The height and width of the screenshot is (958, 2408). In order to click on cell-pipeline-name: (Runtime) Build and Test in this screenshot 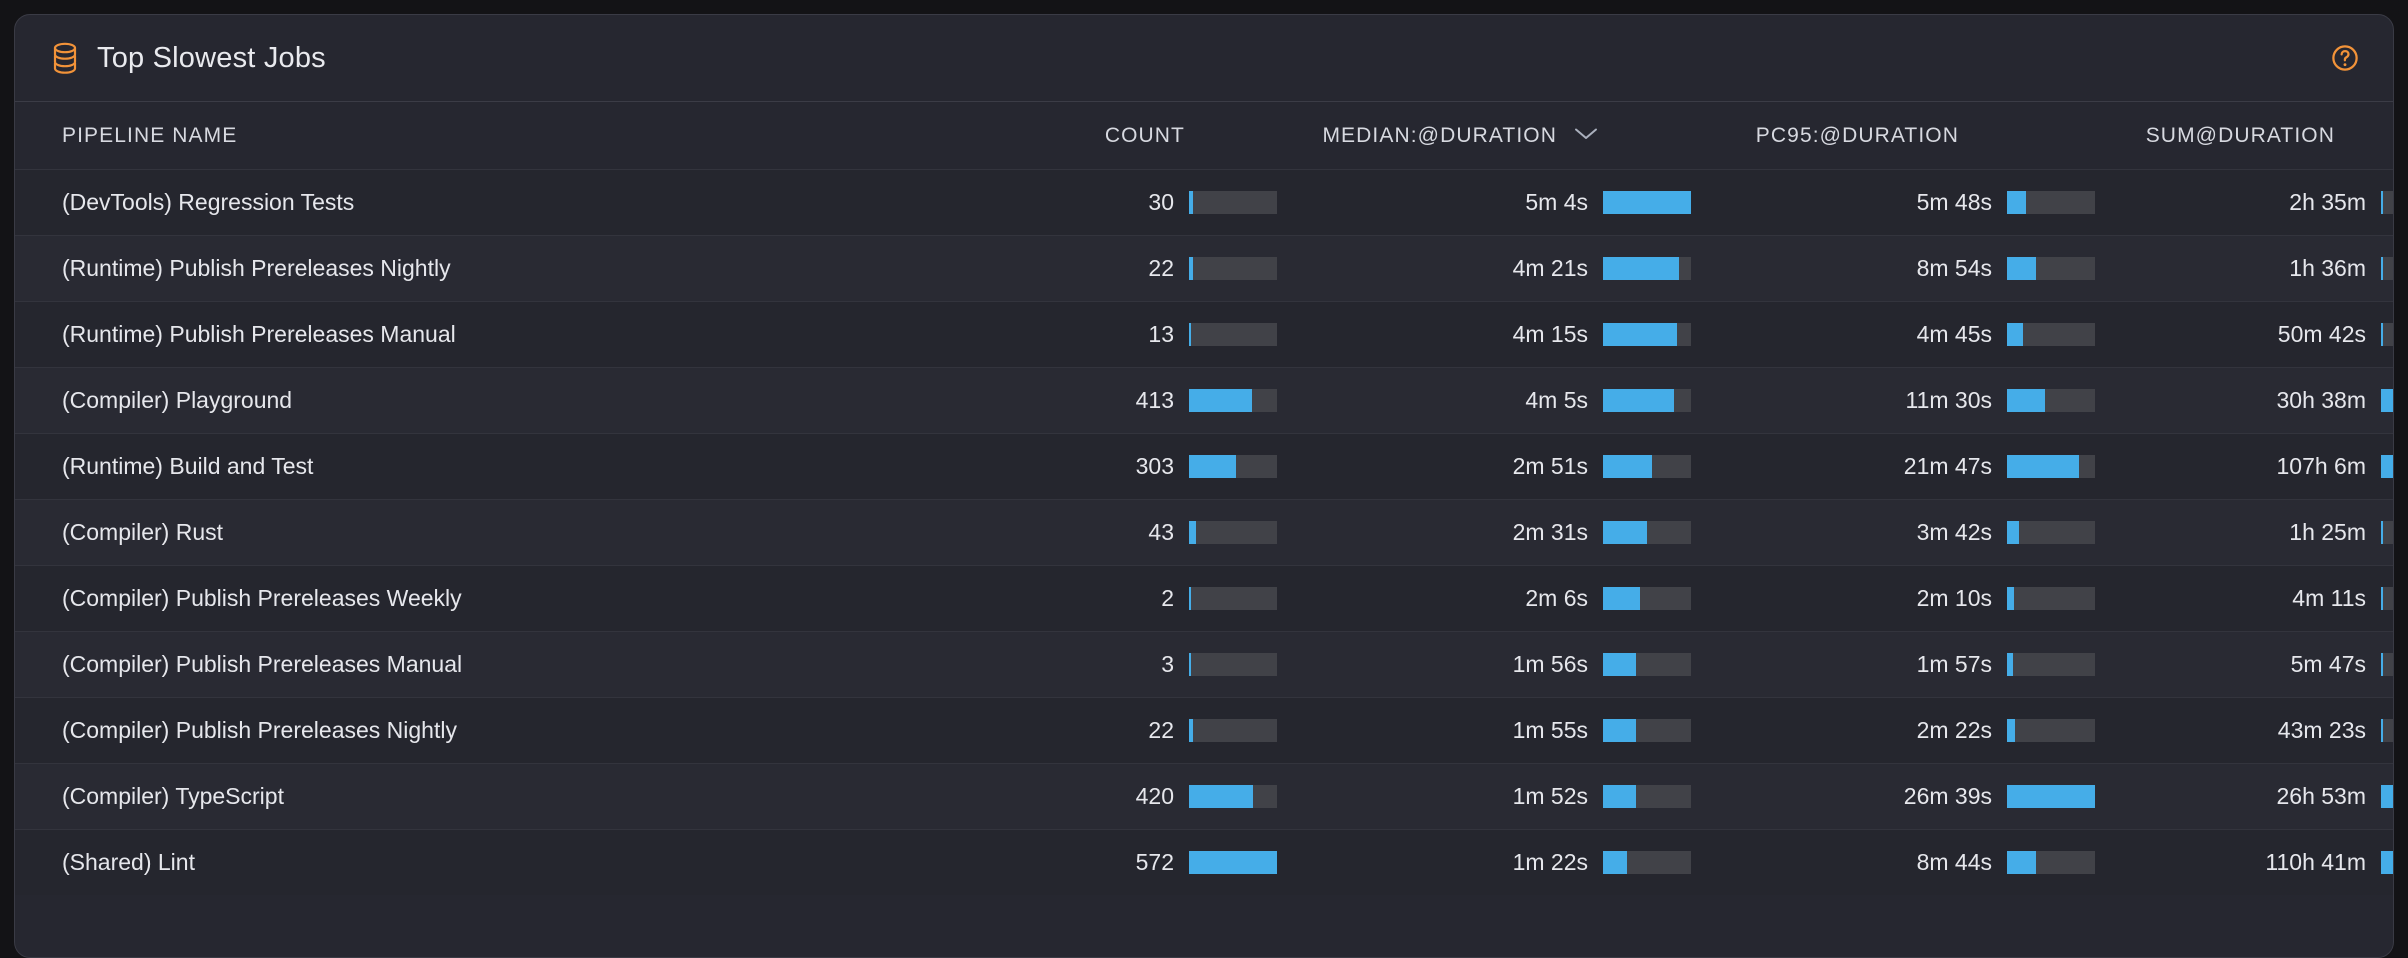, I will do `click(485, 466)`.